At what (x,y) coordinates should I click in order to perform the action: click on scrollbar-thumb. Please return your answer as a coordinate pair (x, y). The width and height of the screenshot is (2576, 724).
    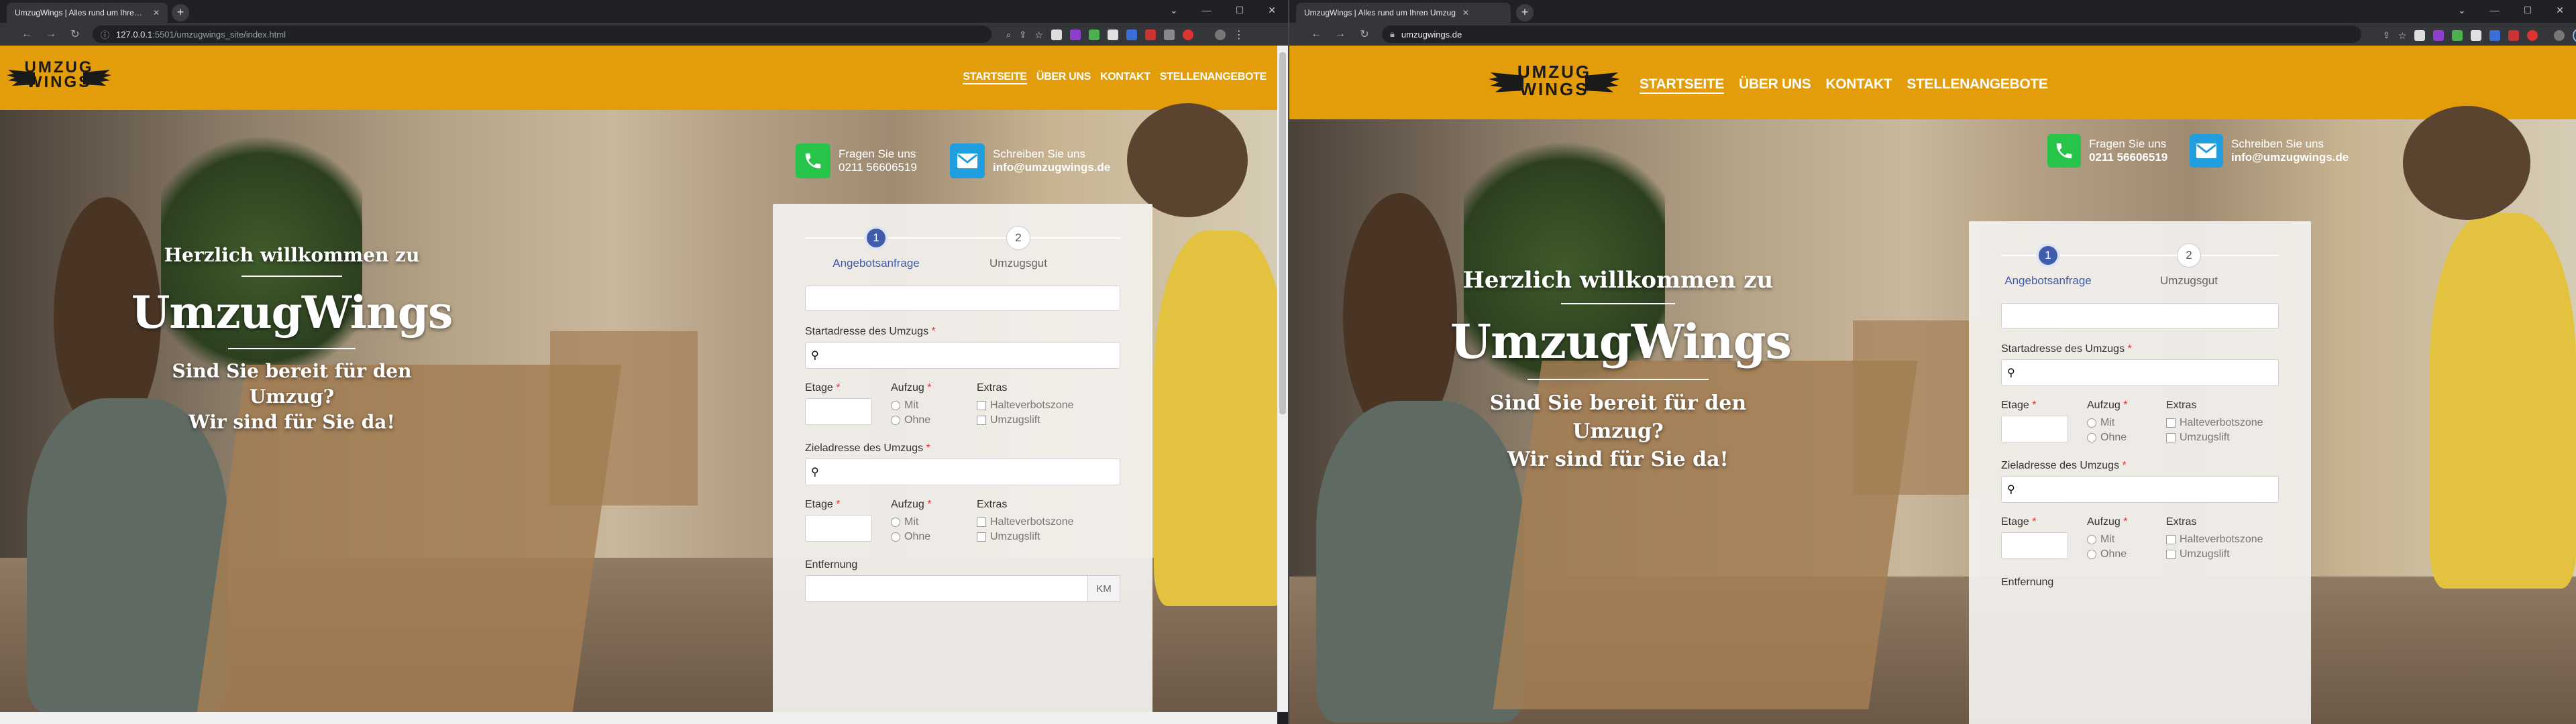
    Looking at the image, I should click on (1282, 233).